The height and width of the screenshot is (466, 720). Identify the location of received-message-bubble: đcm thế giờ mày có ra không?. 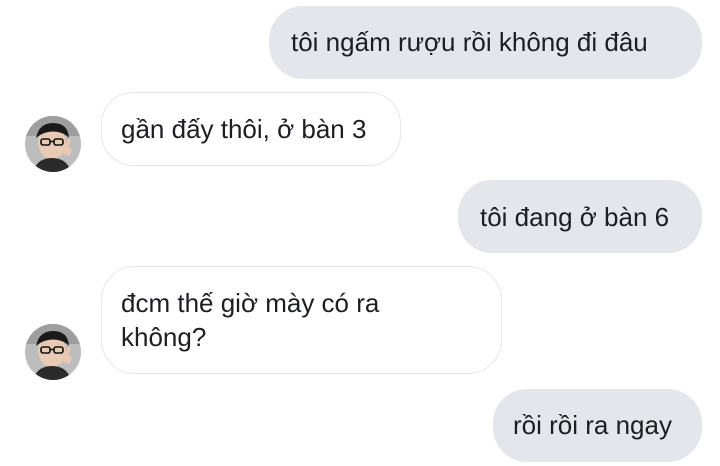
(301, 320).